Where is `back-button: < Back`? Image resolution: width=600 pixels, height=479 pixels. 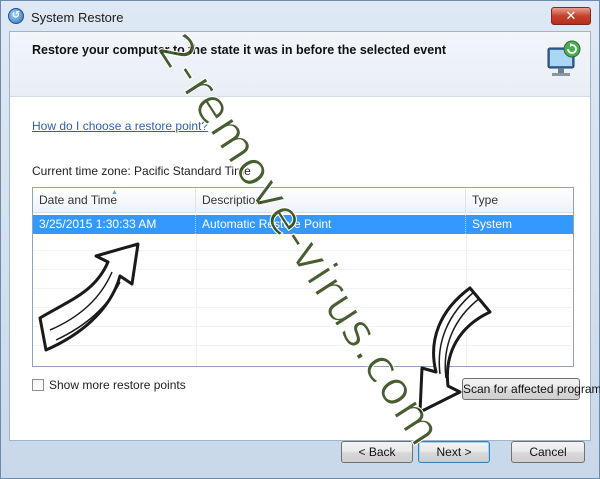 back-button: < Back is located at coordinates (377, 452).